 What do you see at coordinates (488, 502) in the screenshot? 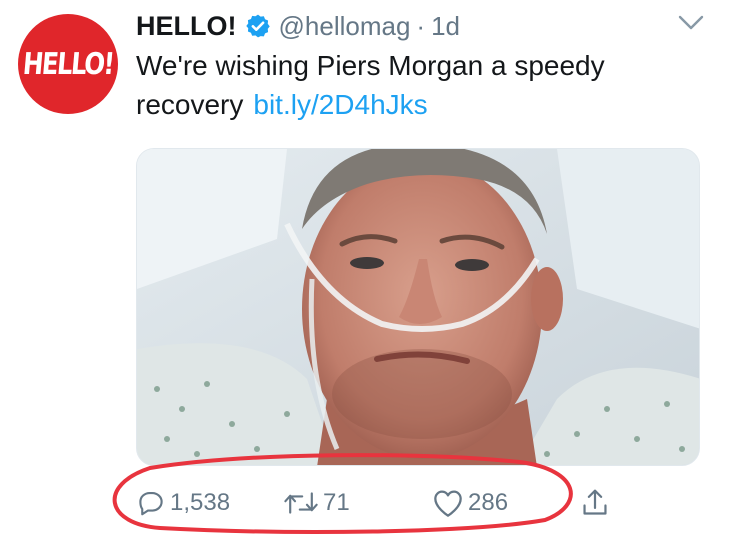
I see `like-count: 286` at bounding box center [488, 502].